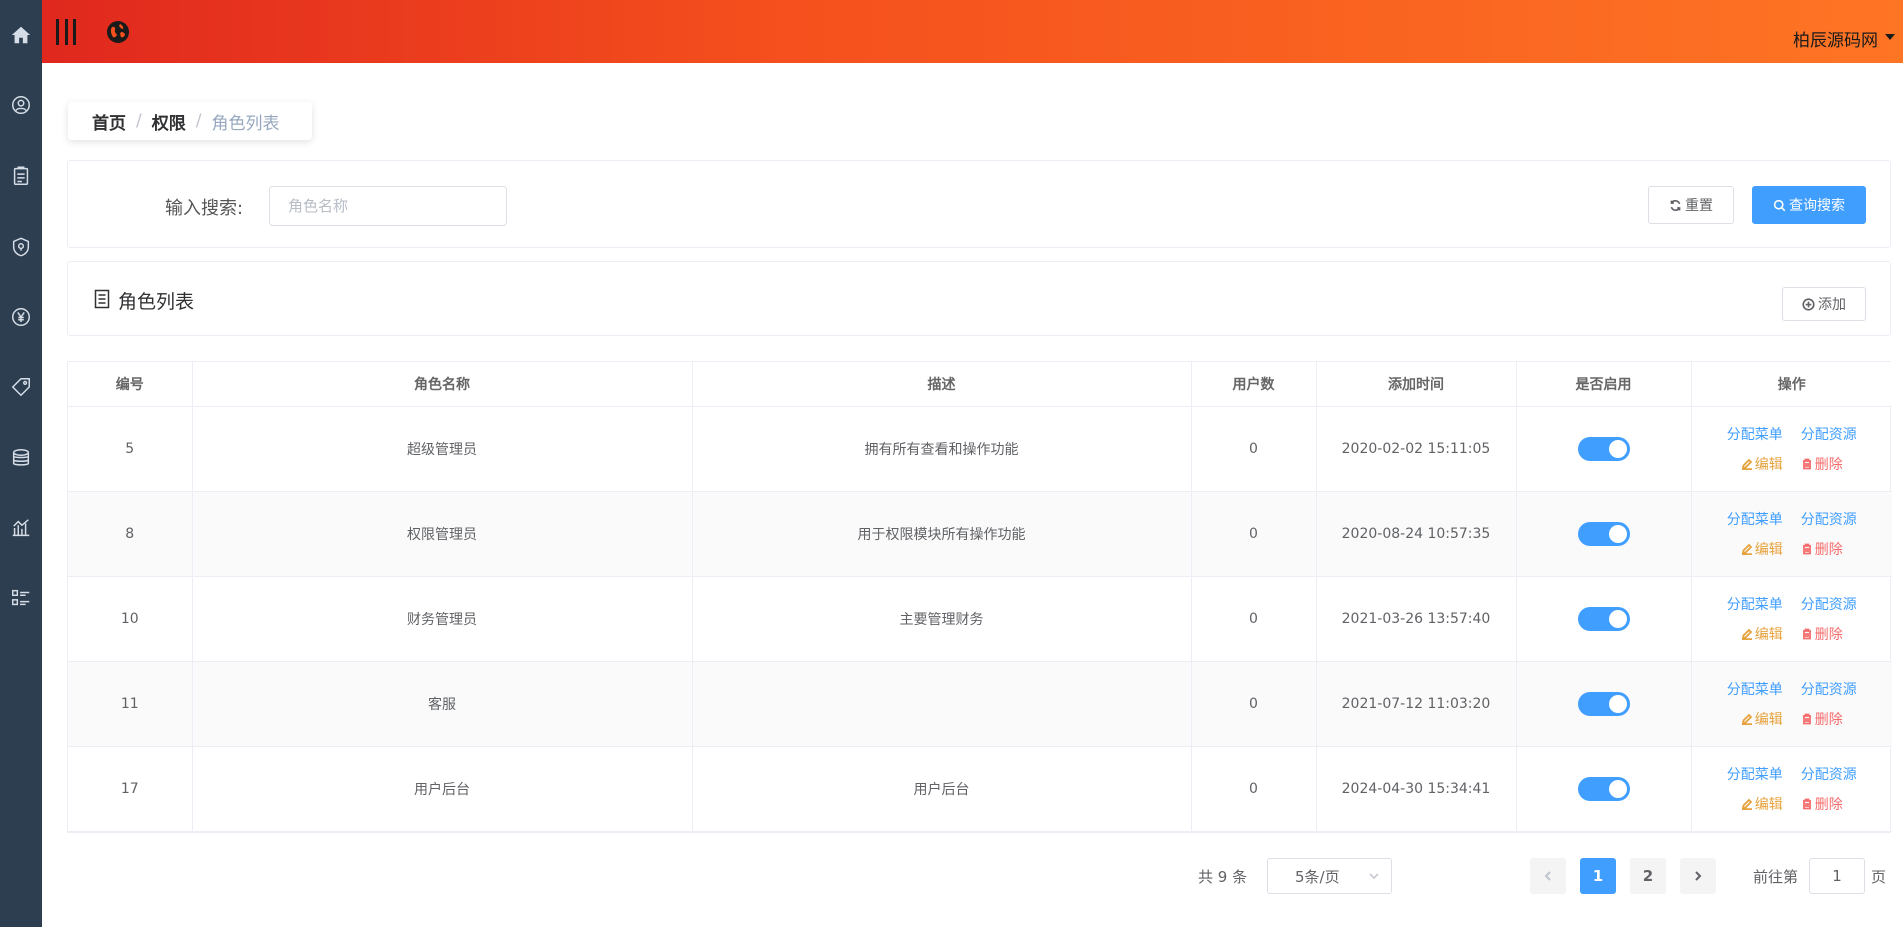 The image size is (1903, 927). I want to click on tag-icon, so click(21, 387).